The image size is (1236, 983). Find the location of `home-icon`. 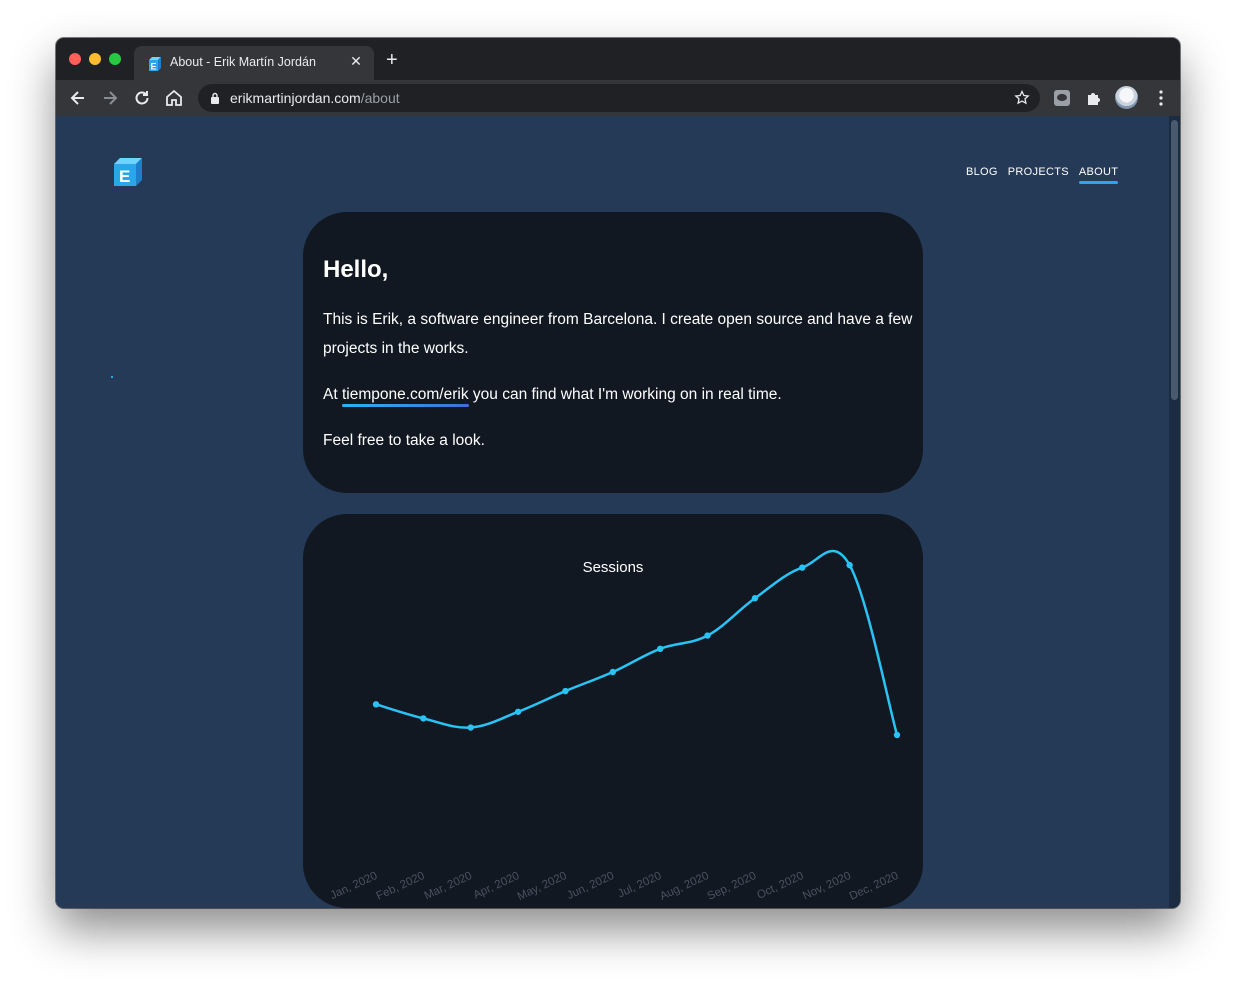

home-icon is located at coordinates (174, 98).